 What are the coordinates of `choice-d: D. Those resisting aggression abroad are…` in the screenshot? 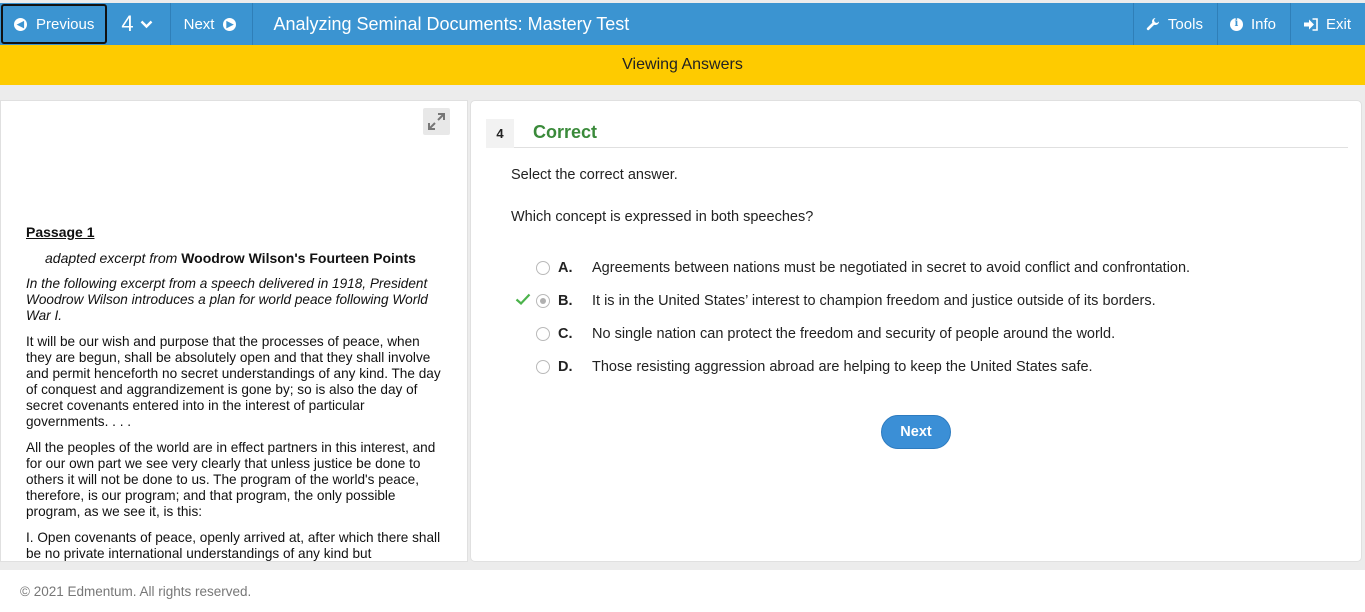 It's located at (921, 366).